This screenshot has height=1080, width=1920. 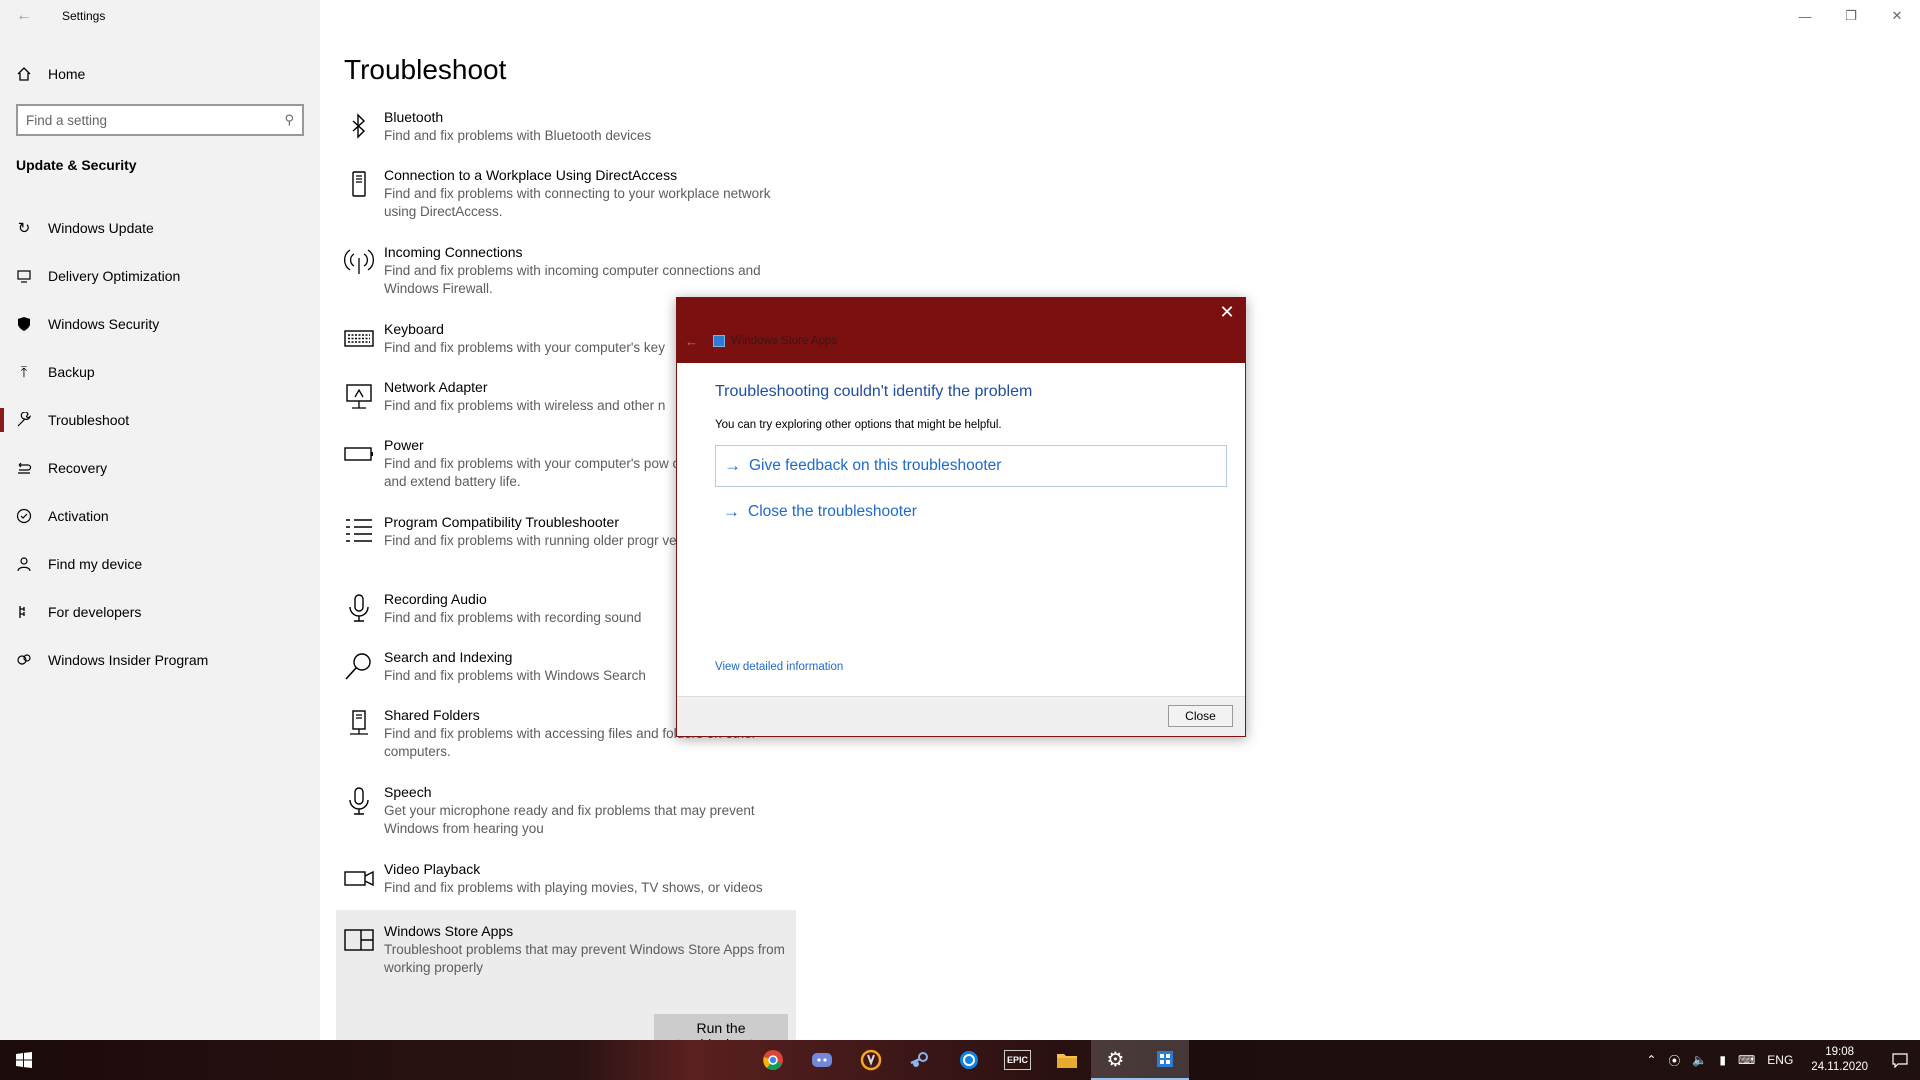 I want to click on restore-icon: ❐, so click(x=1851, y=15).